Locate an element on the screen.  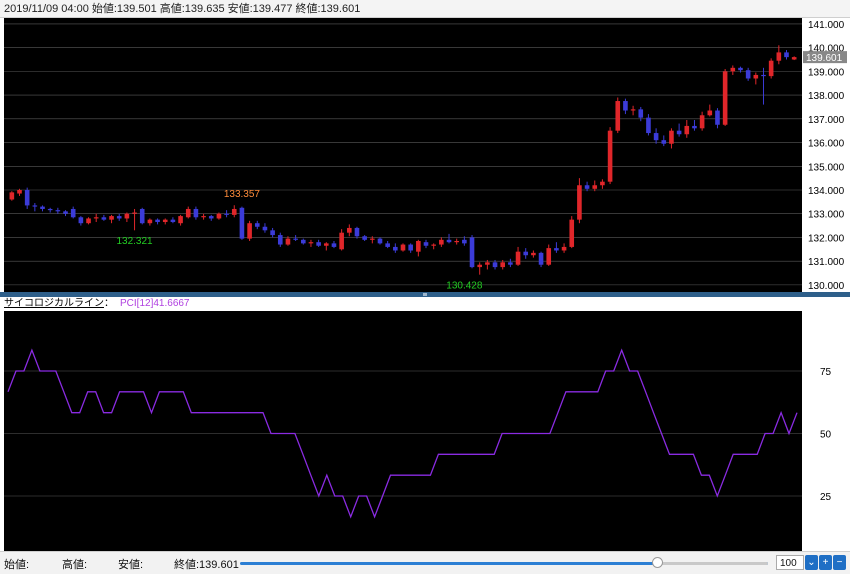
main-ytick-label: 133.000 is located at coordinates (826, 215).